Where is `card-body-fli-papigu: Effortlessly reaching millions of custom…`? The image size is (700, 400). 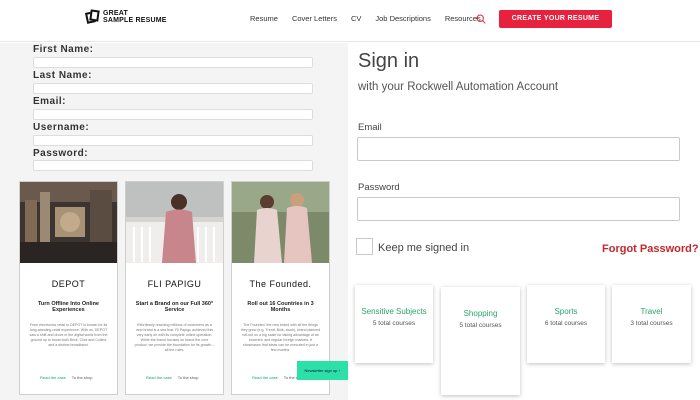
card-body-fli-papigu: Effortlessly reaching millions of custom… is located at coordinates (174, 337).